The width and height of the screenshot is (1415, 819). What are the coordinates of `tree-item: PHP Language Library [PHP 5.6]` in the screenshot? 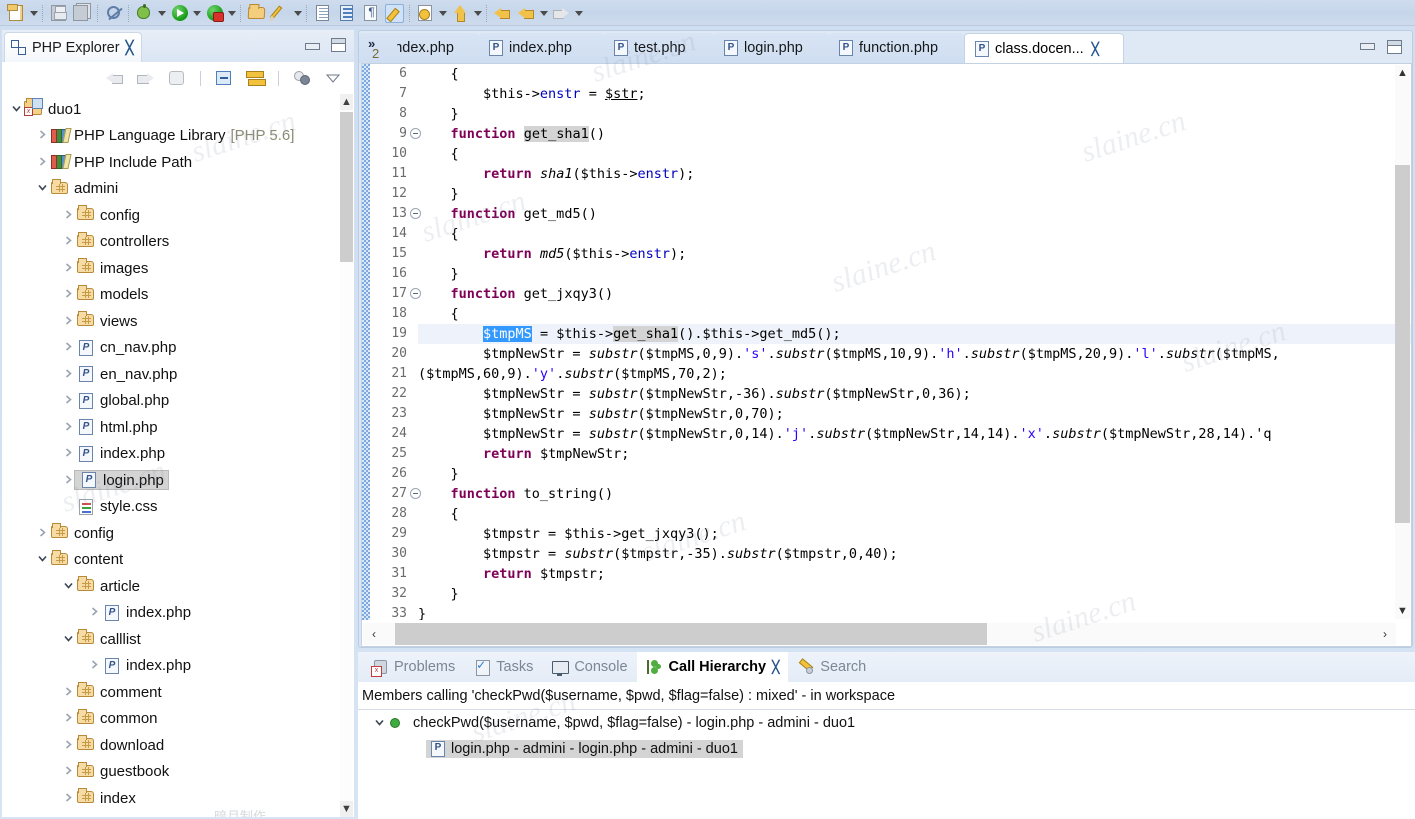 It's located at (178, 136).